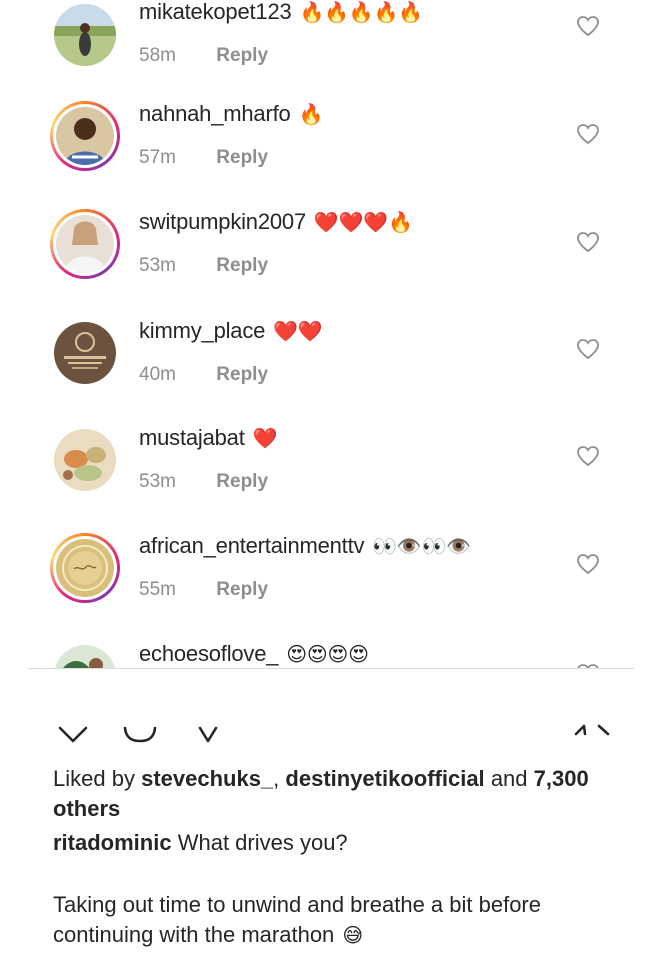 The image size is (664, 972). Describe the element at coordinates (207, 778) in the screenshot. I see `liked-user-link: stevechuks_` at that location.